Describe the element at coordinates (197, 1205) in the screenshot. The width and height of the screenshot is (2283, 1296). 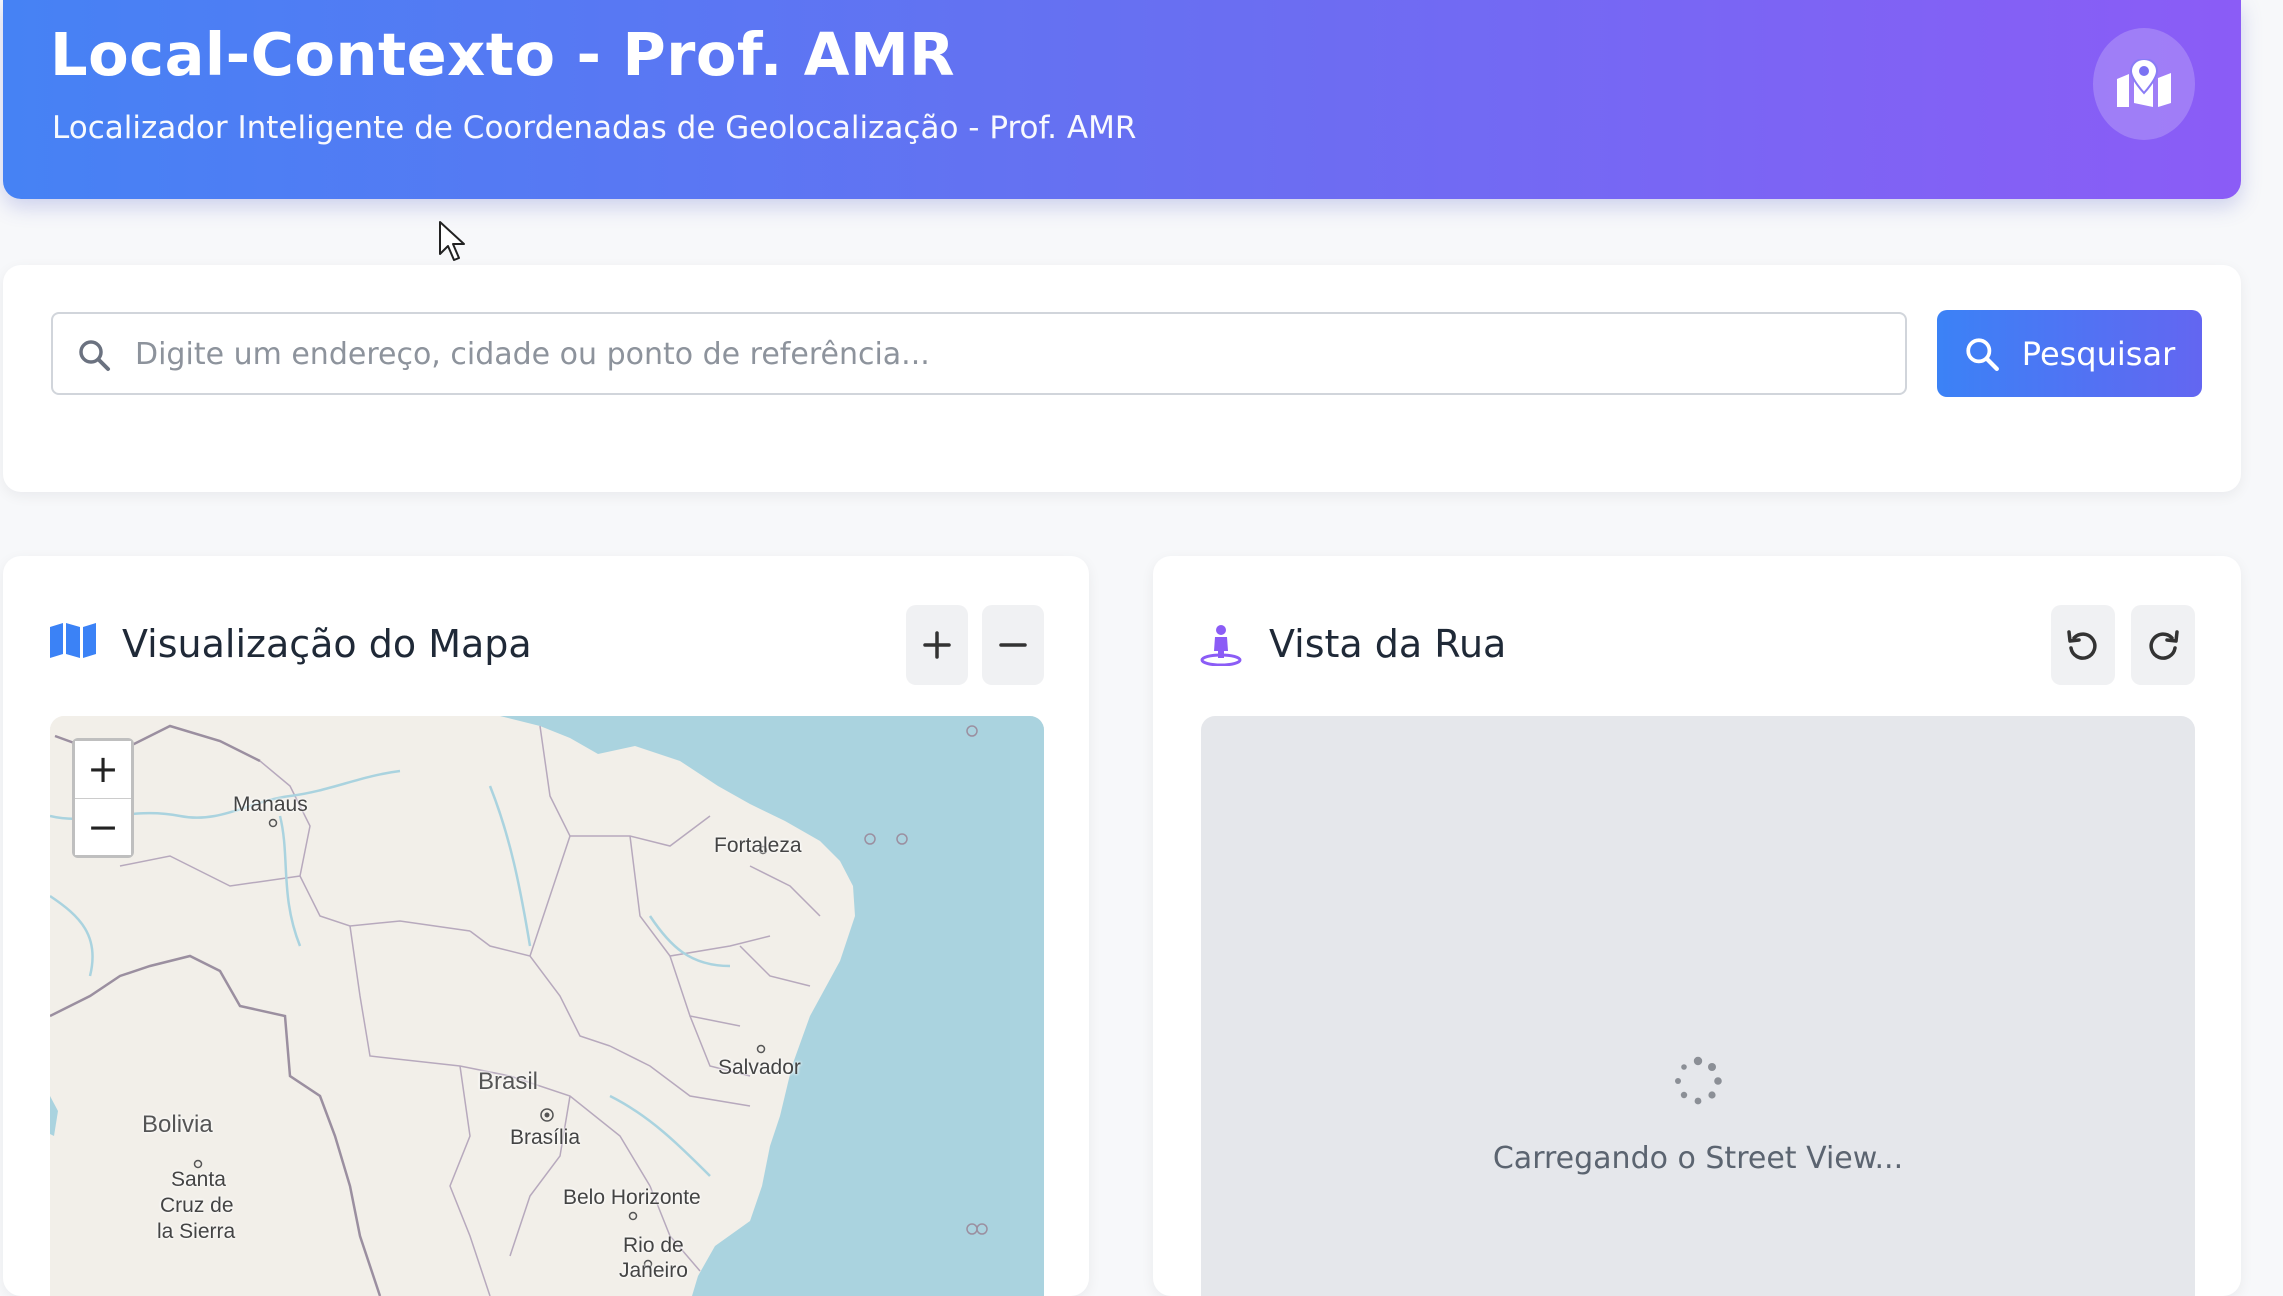
I see `map-label-santa-cruz-2: Cruz de` at that location.